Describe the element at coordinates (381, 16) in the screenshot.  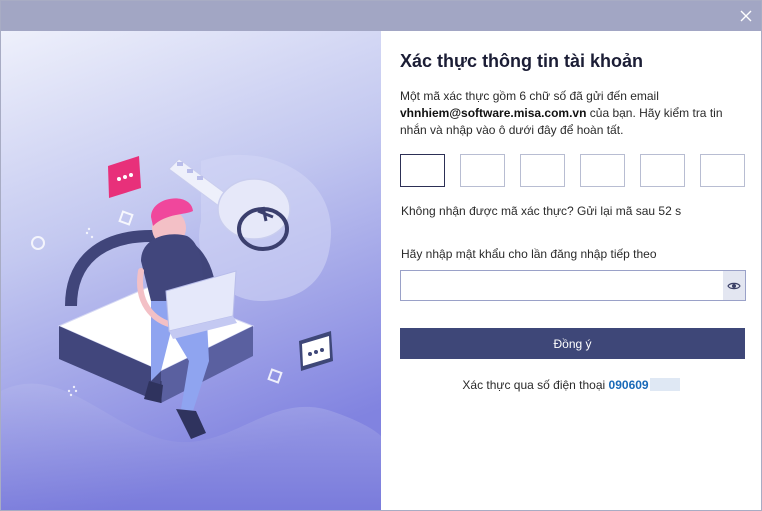
I see `title-bar` at that location.